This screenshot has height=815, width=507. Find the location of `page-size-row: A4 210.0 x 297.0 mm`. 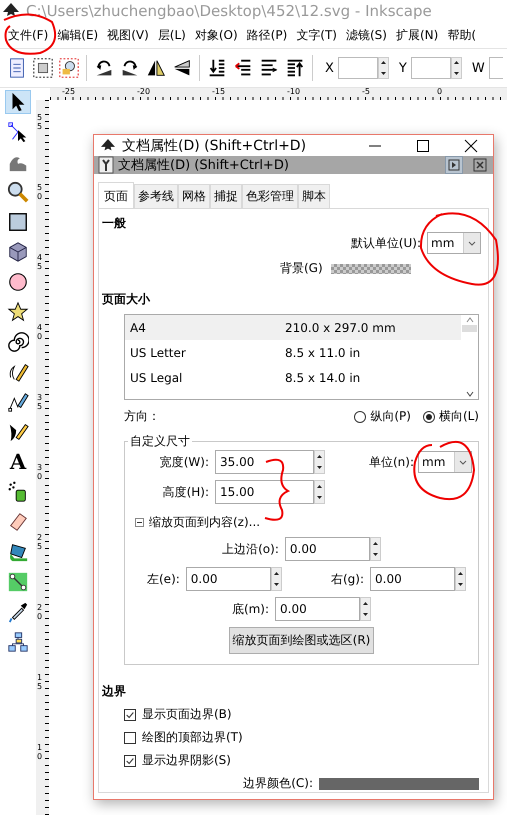

page-size-row: A4 210.0 x 297.0 mm is located at coordinates (293, 327).